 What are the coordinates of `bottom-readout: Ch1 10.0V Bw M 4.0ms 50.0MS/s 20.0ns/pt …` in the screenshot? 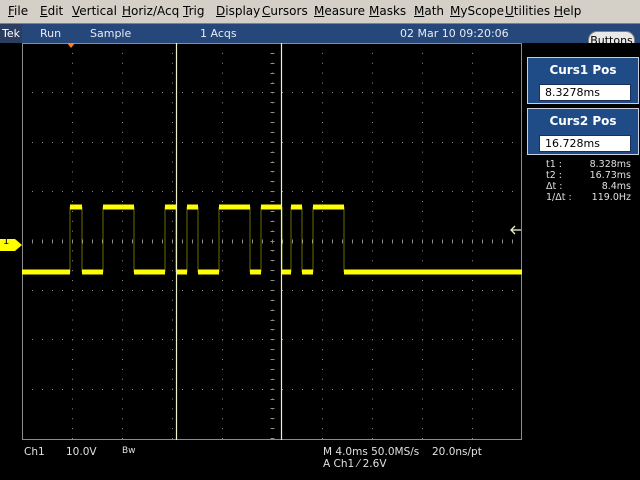 It's located at (261, 460).